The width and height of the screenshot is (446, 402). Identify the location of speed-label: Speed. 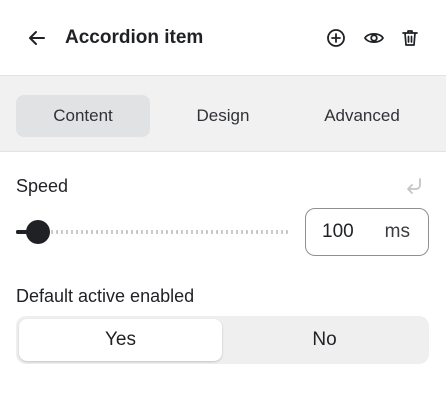
(42, 186).